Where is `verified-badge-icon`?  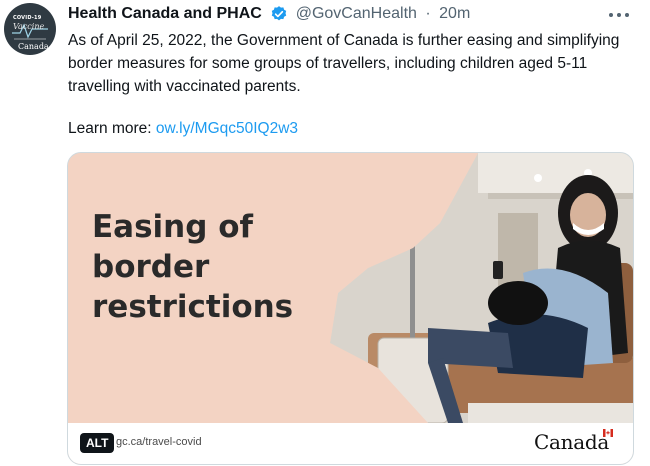 verified-badge-icon is located at coordinates (279, 13).